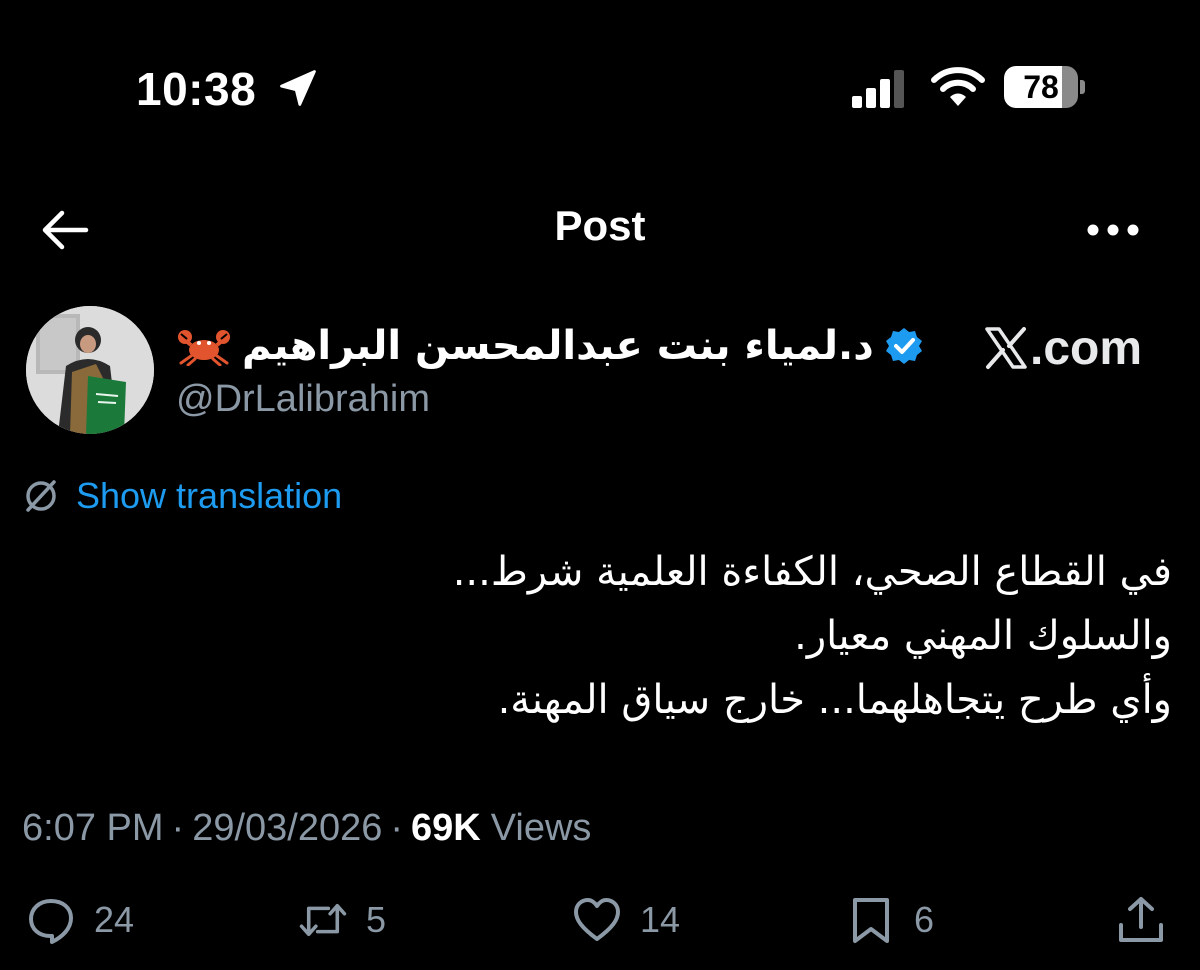 Image resolution: width=1200 pixels, height=970 pixels. I want to click on bookmark-count: 6, so click(924, 919).